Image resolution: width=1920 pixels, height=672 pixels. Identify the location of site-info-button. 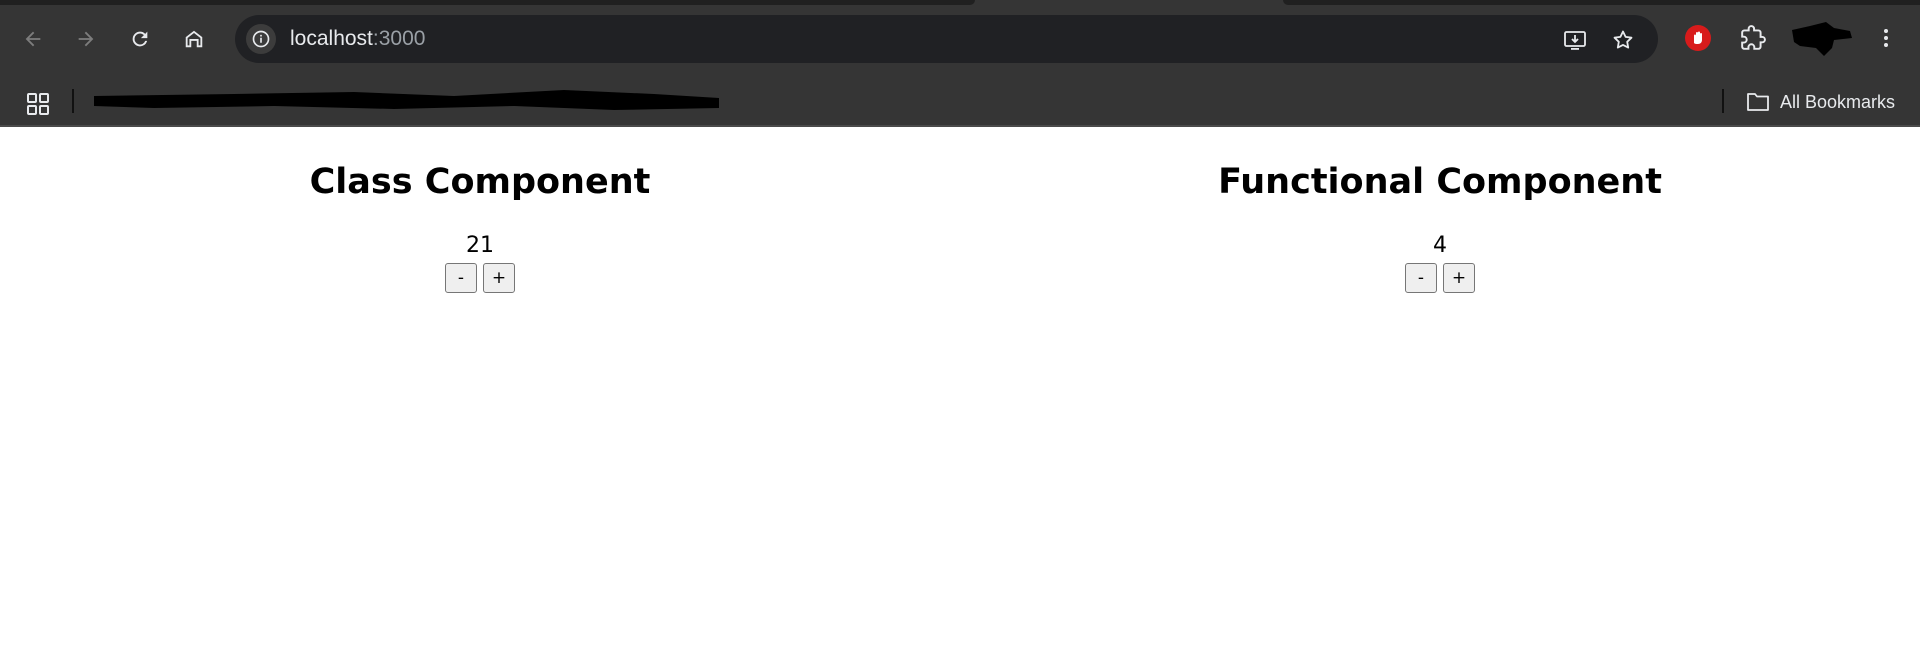
(261, 39).